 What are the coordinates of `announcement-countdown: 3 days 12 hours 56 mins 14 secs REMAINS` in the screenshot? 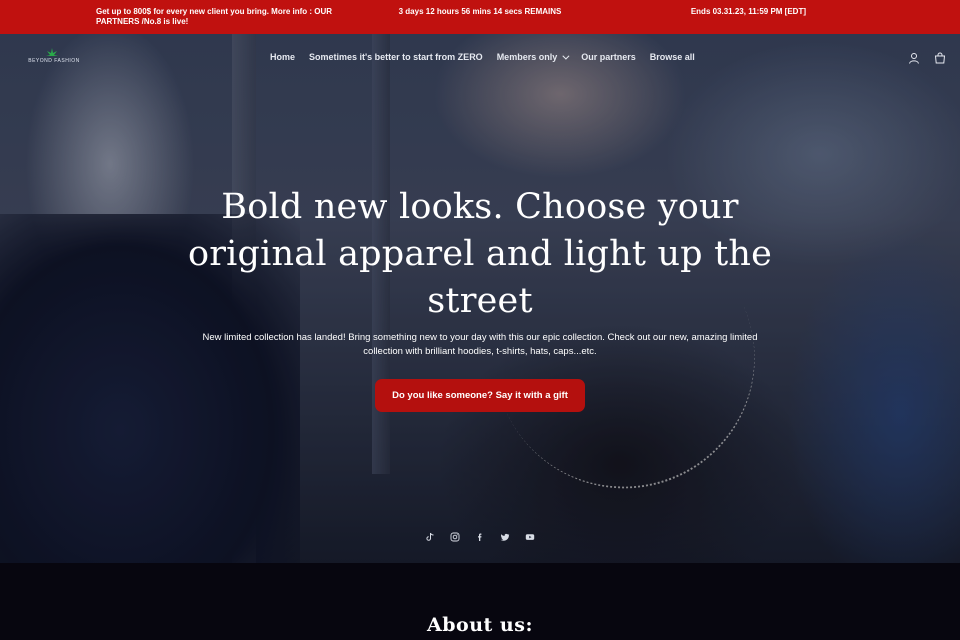 It's located at (480, 11).